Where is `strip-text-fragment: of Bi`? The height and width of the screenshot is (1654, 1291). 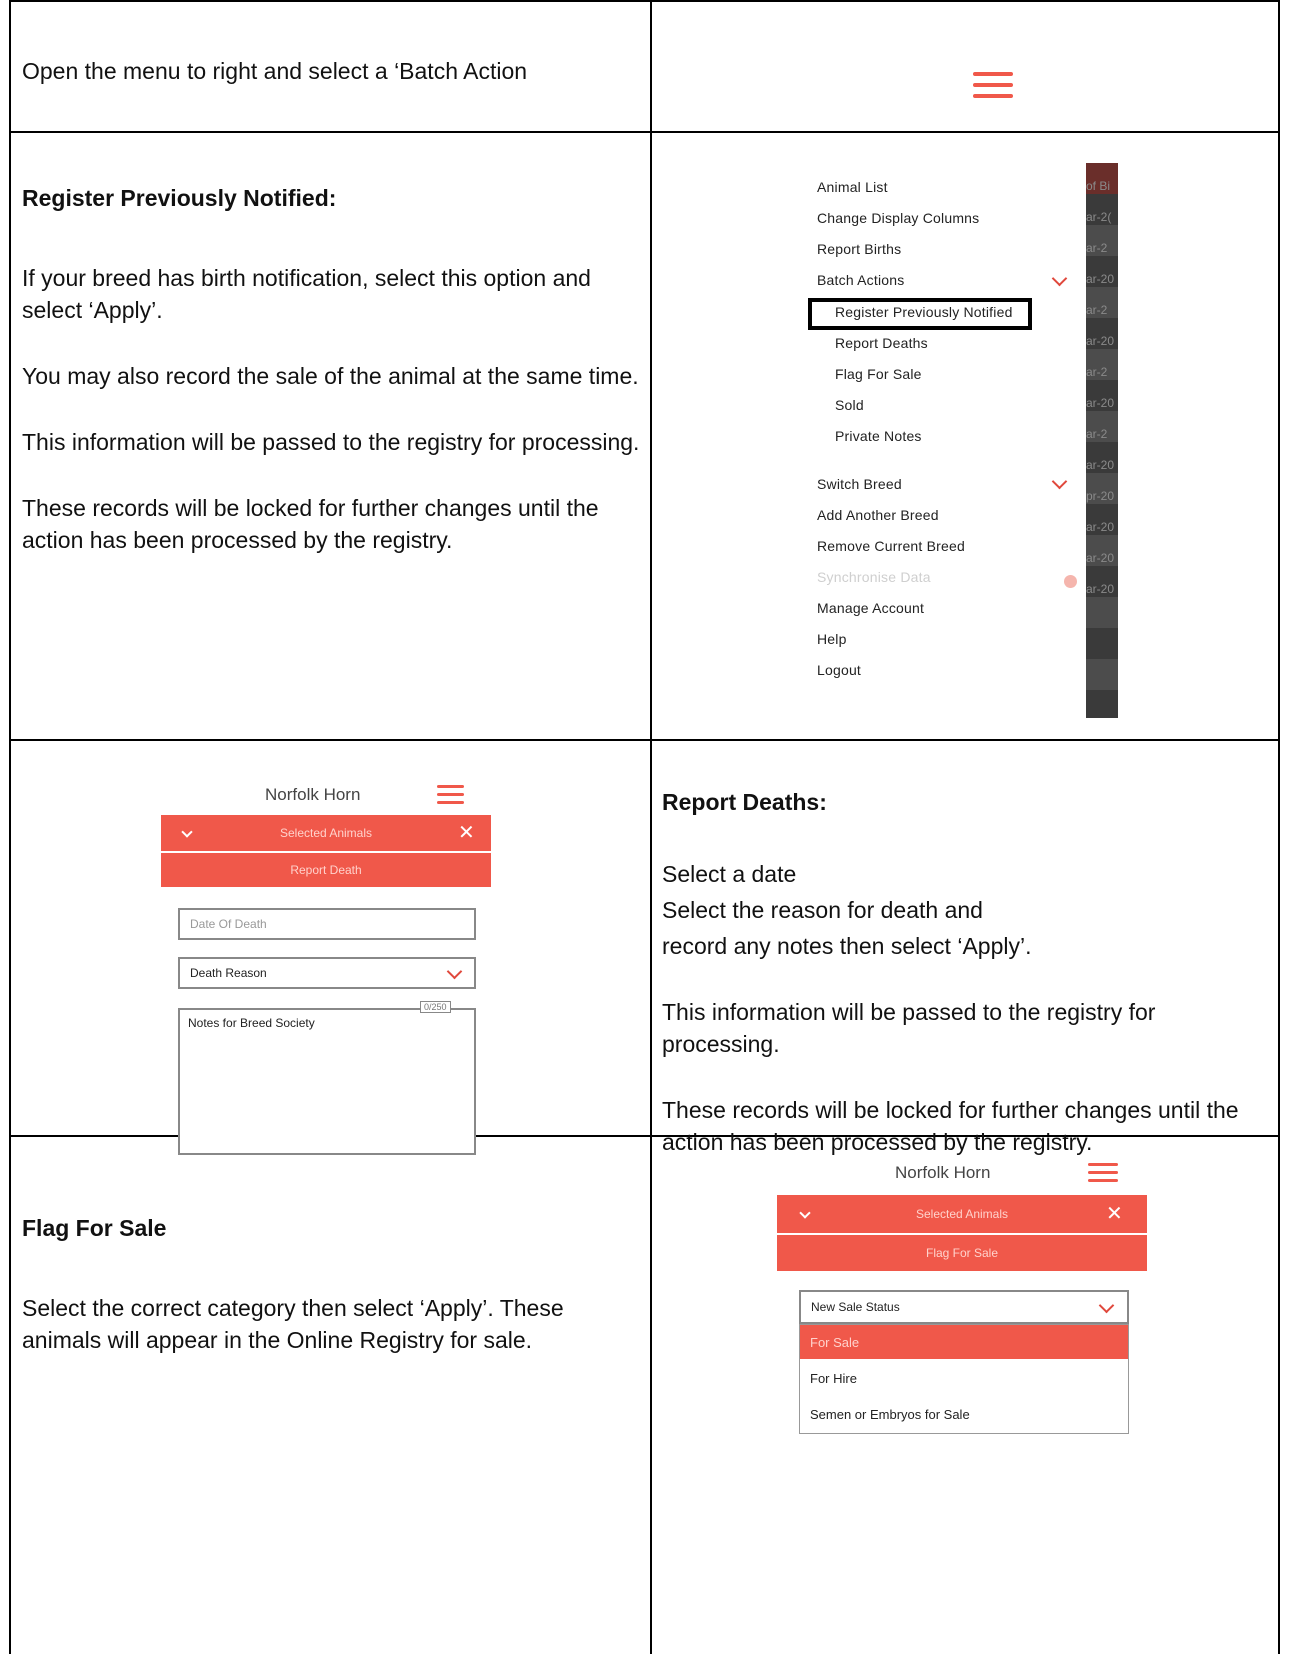
strip-text-fragment: of Bi is located at coordinates (1098, 186).